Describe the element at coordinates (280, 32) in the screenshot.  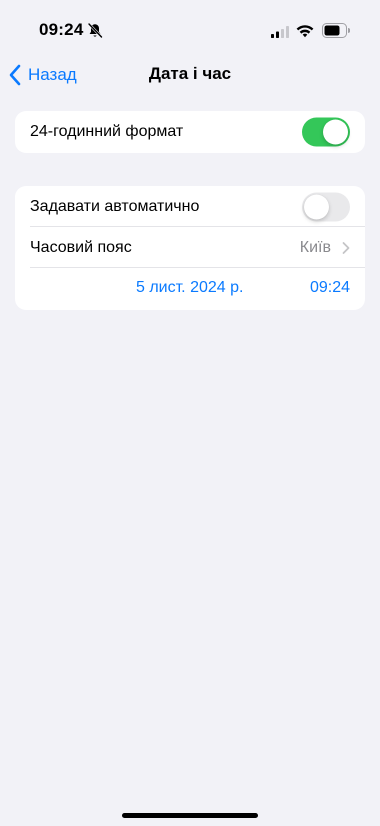
I see `cellular-signal-icon` at that location.